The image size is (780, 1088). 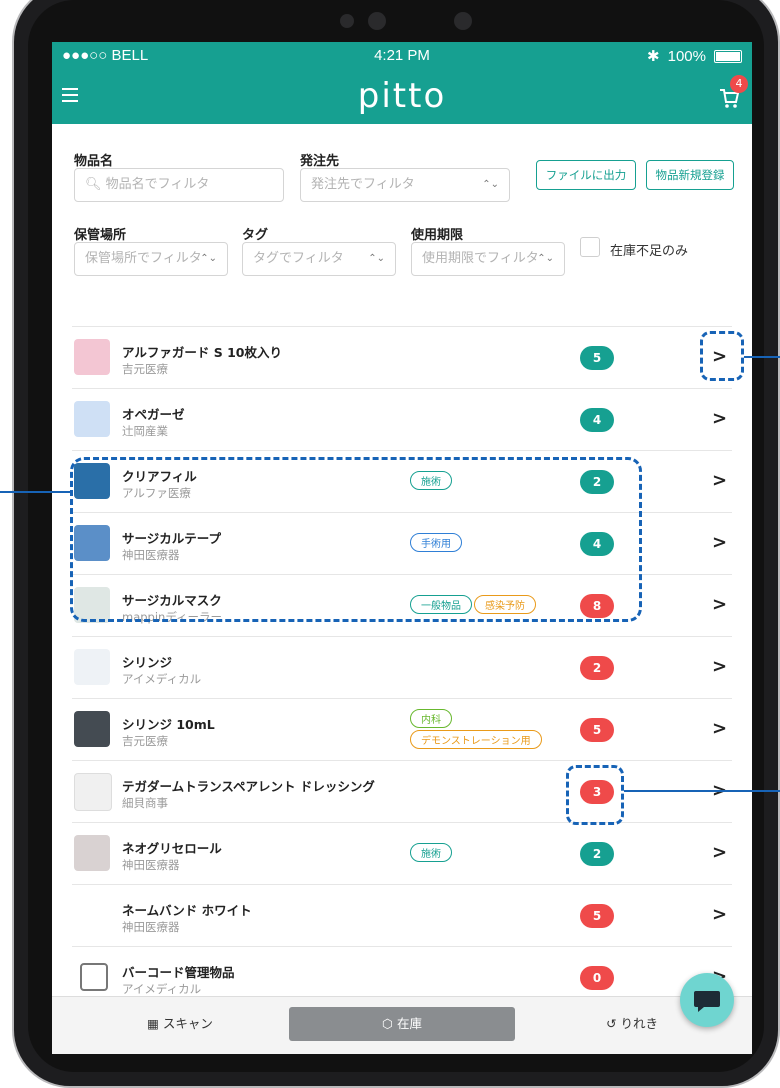 I want to click on bluetooth-icon: ✱, so click(x=653, y=56).